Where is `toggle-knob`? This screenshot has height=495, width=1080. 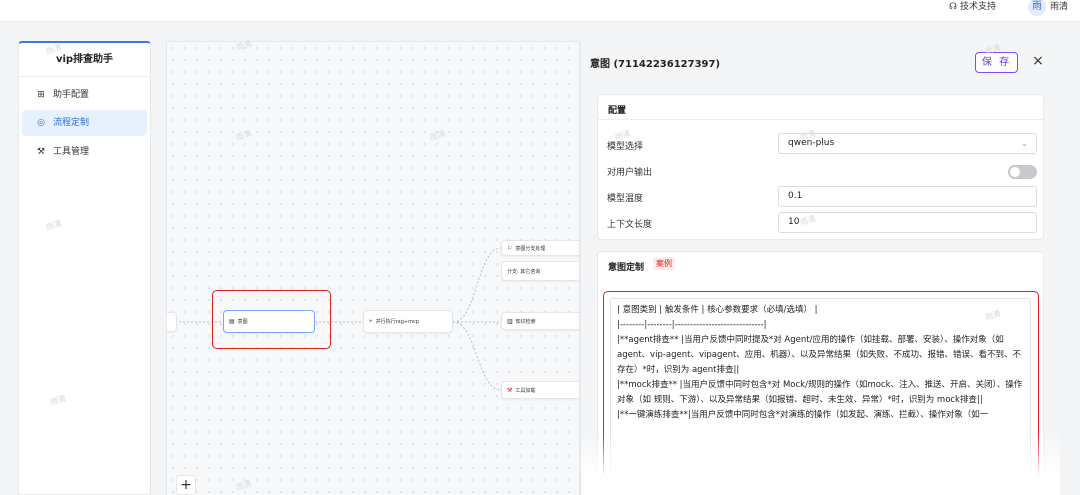
toggle-knob is located at coordinates (1015, 172).